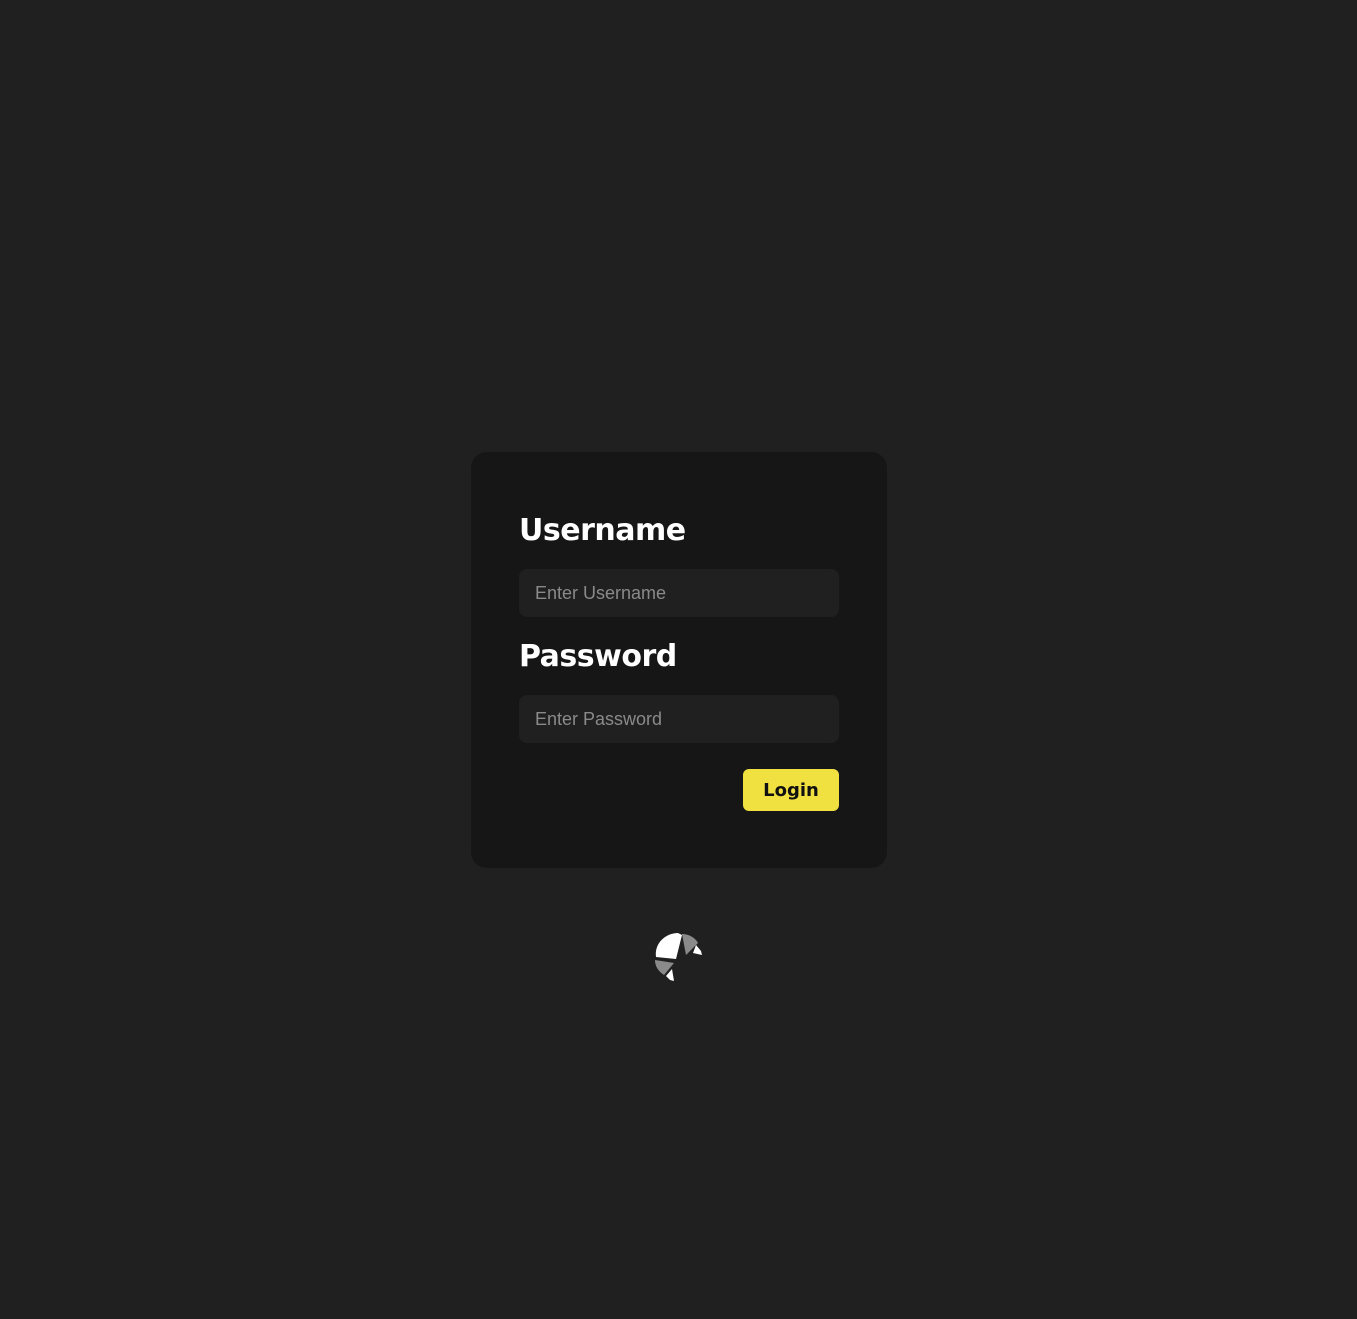 Image resolution: width=1357 pixels, height=1319 pixels. What do you see at coordinates (679, 660) in the screenshot?
I see `login-card: Username Password Login` at bounding box center [679, 660].